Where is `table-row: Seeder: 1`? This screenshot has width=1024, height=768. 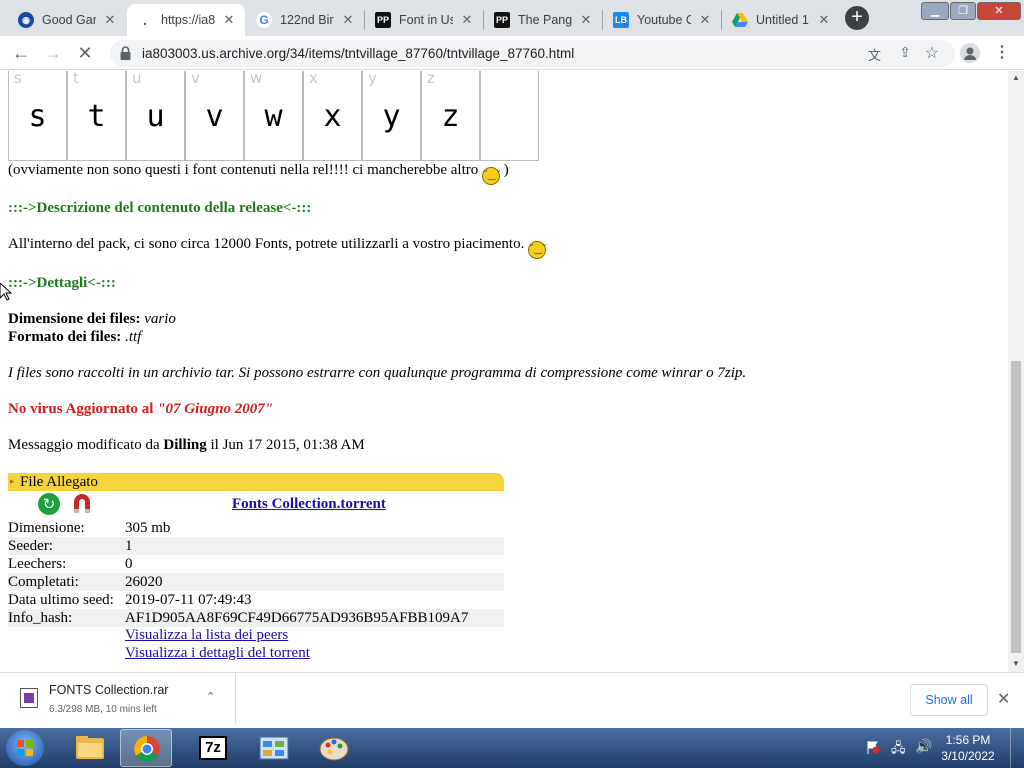
table-row: Seeder: 1 is located at coordinates (256, 546).